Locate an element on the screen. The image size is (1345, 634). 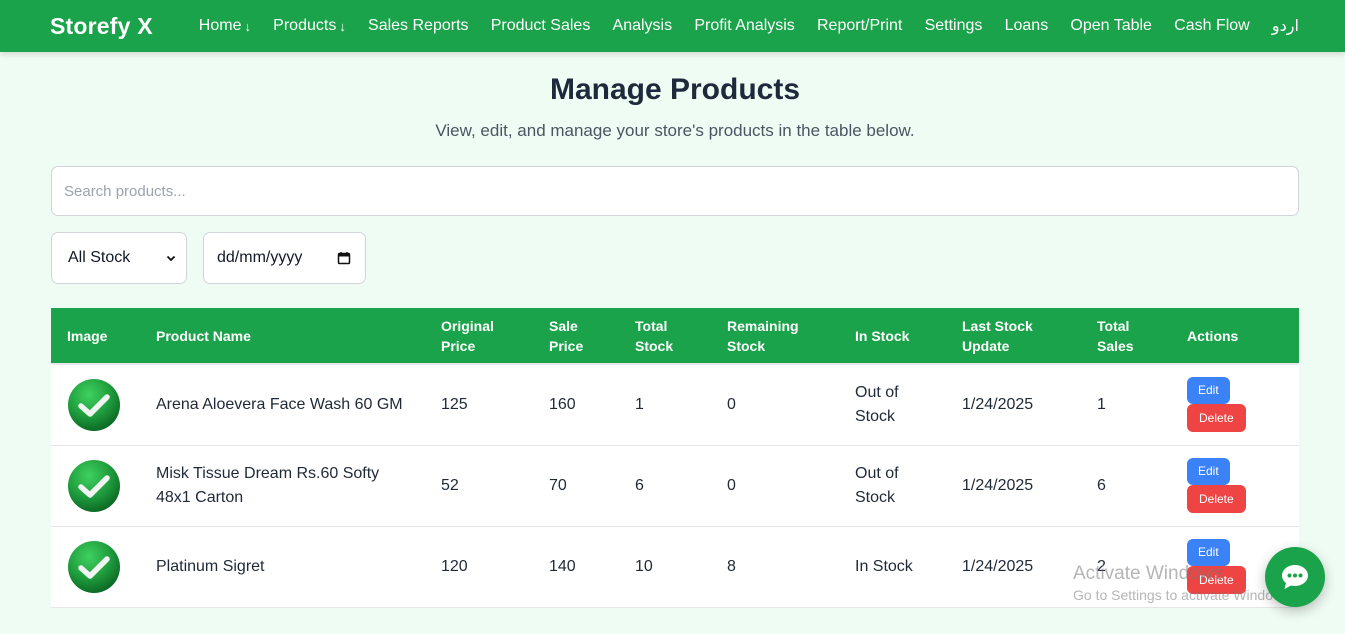
cell-total-sales: 2 is located at coordinates (1126, 567).